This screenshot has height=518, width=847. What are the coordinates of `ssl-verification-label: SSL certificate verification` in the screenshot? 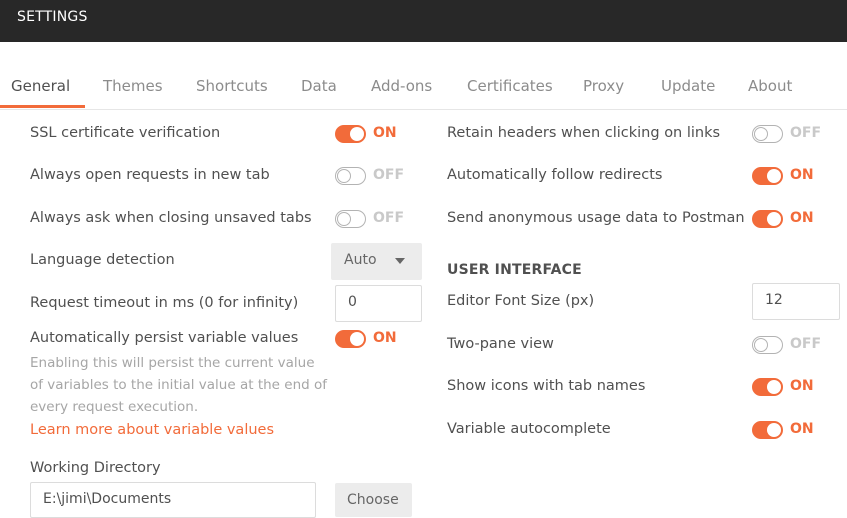 It's located at (125, 133).